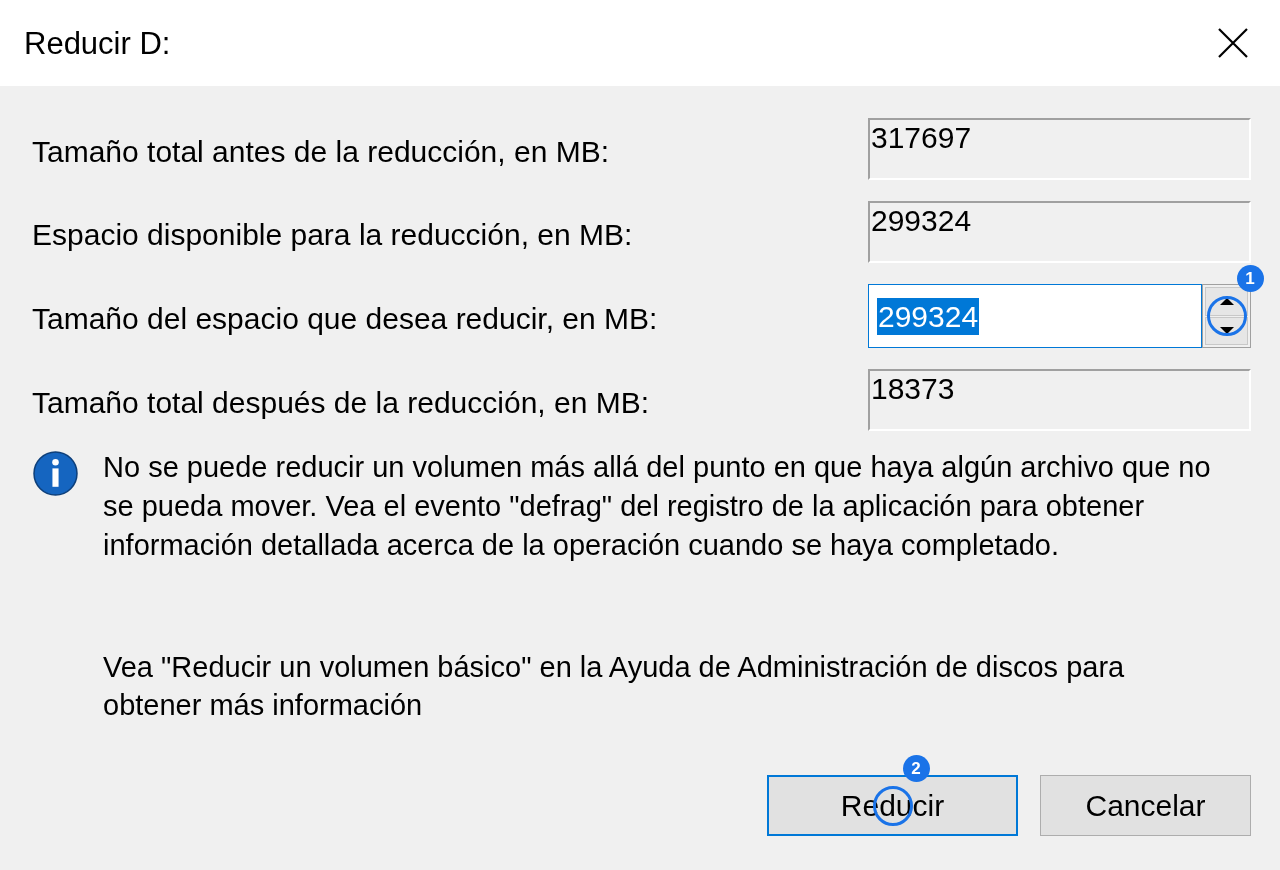  Describe the element at coordinates (55, 473) in the screenshot. I see `info-icon` at that location.